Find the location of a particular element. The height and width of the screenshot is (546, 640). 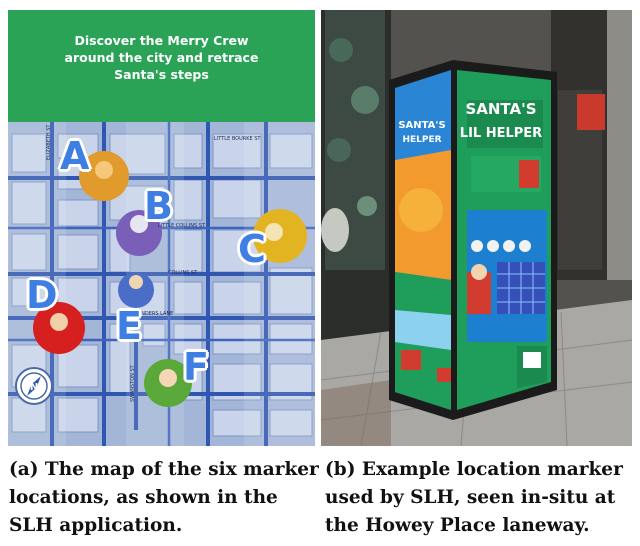

marker-d-label: D is located at coordinates (42, 295).